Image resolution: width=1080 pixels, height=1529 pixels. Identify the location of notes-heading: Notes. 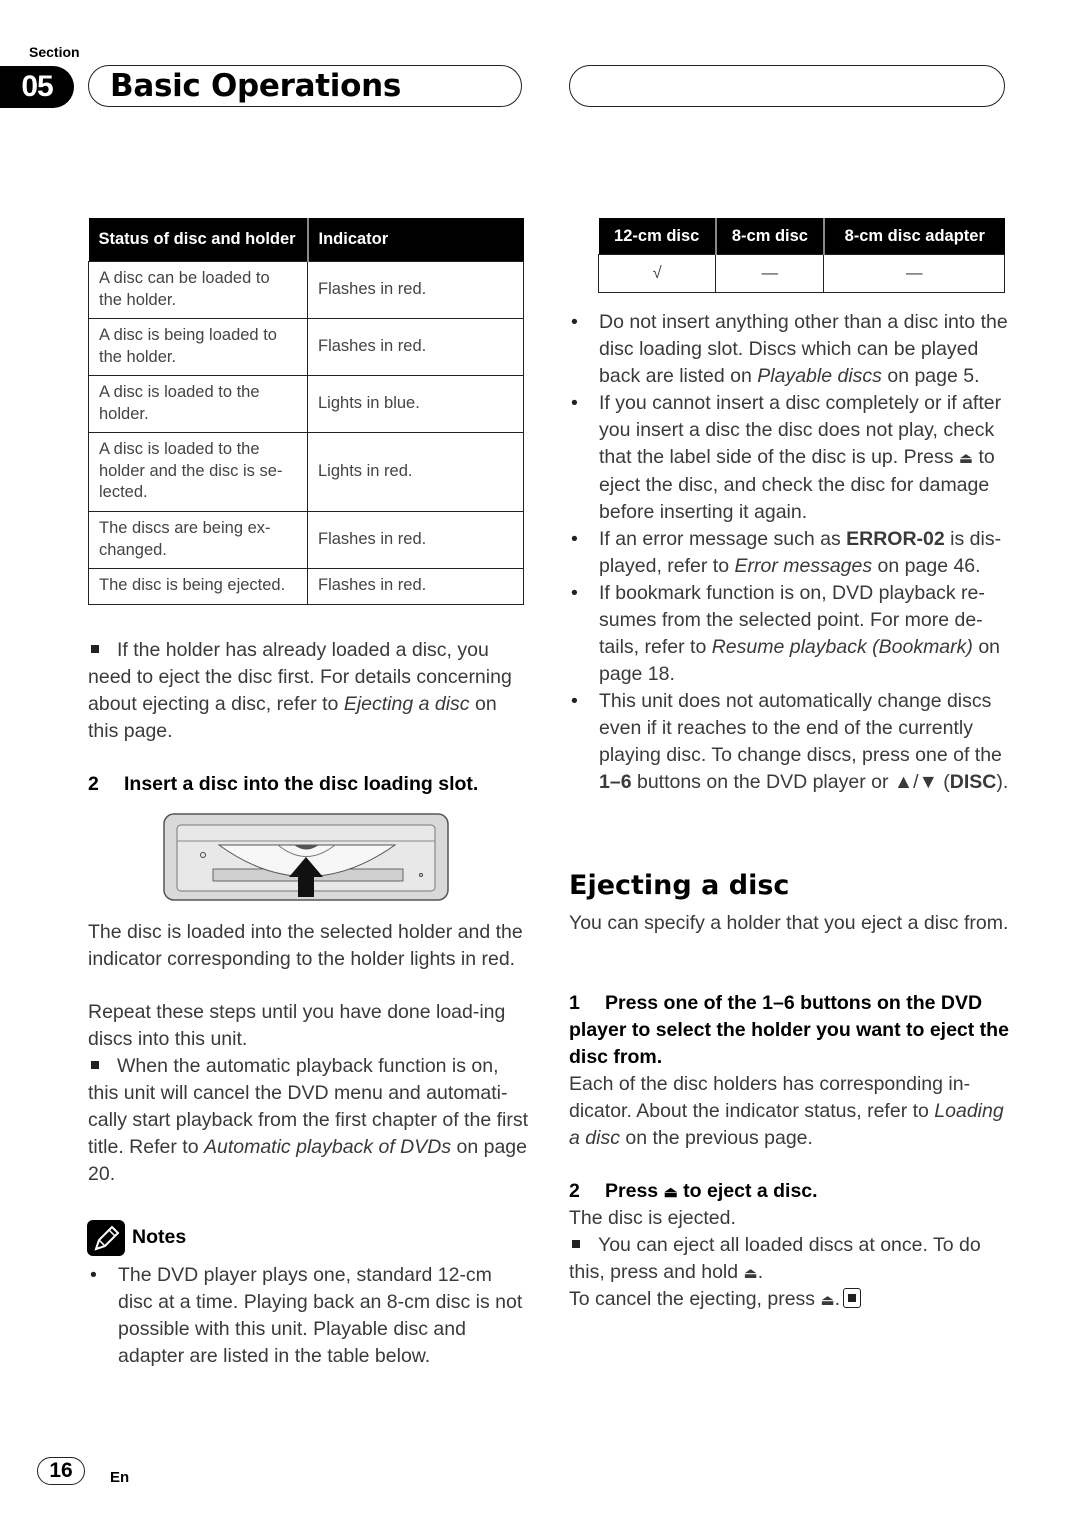
(159, 1237).